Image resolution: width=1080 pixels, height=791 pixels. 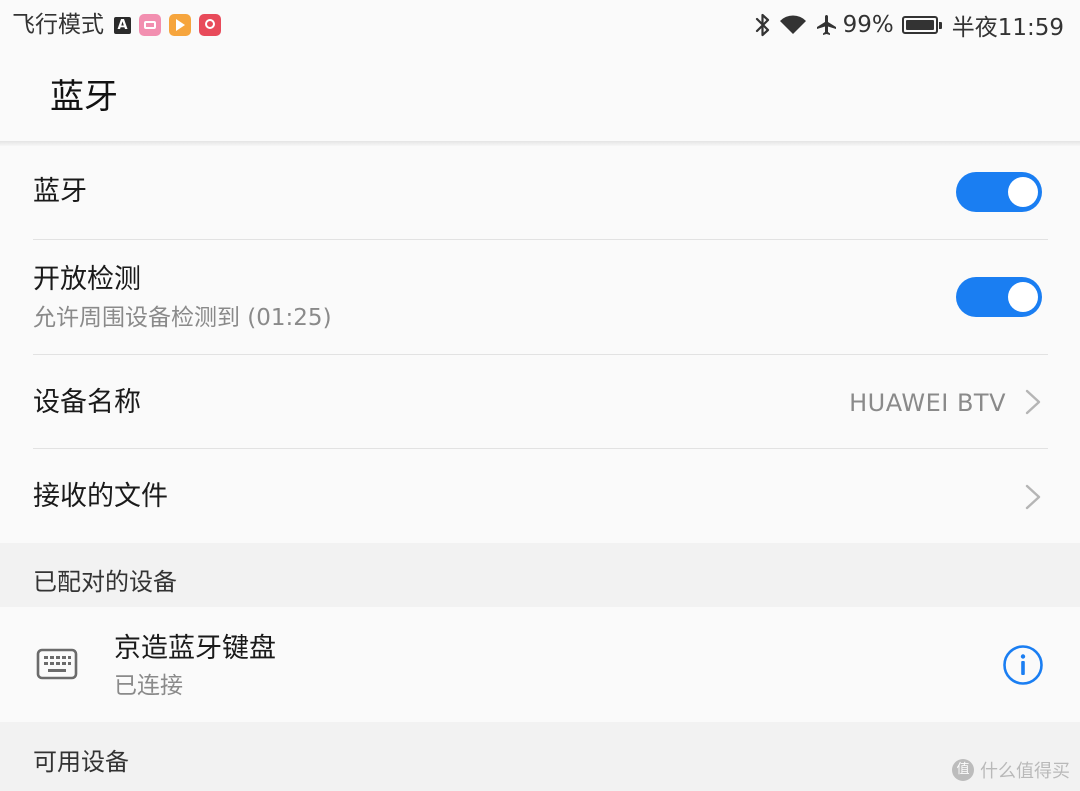 What do you see at coordinates (540, 496) in the screenshot?
I see `received-files-row: 接收的文件` at bounding box center [540, 496].